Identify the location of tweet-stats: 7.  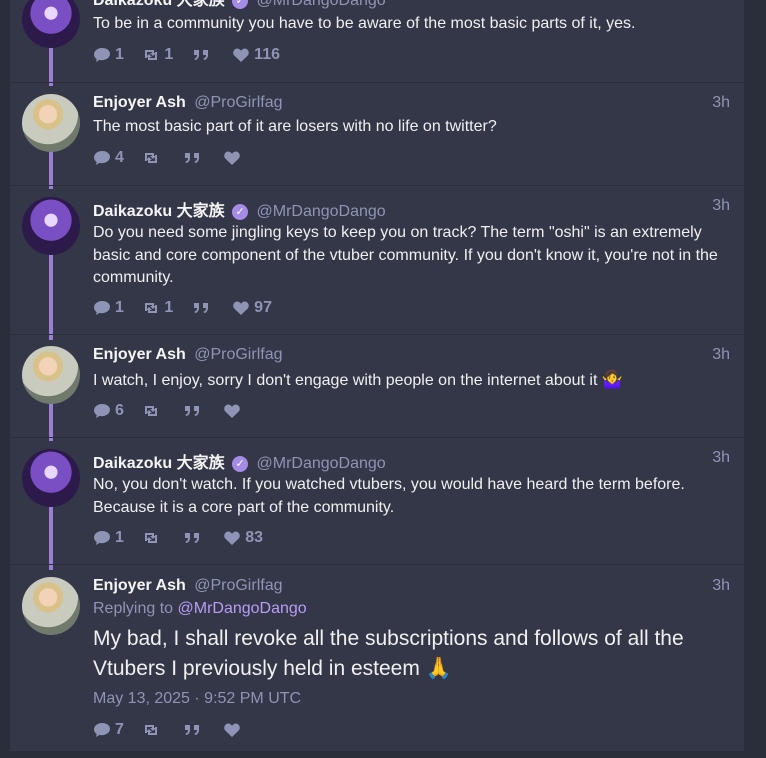
(176, 731).